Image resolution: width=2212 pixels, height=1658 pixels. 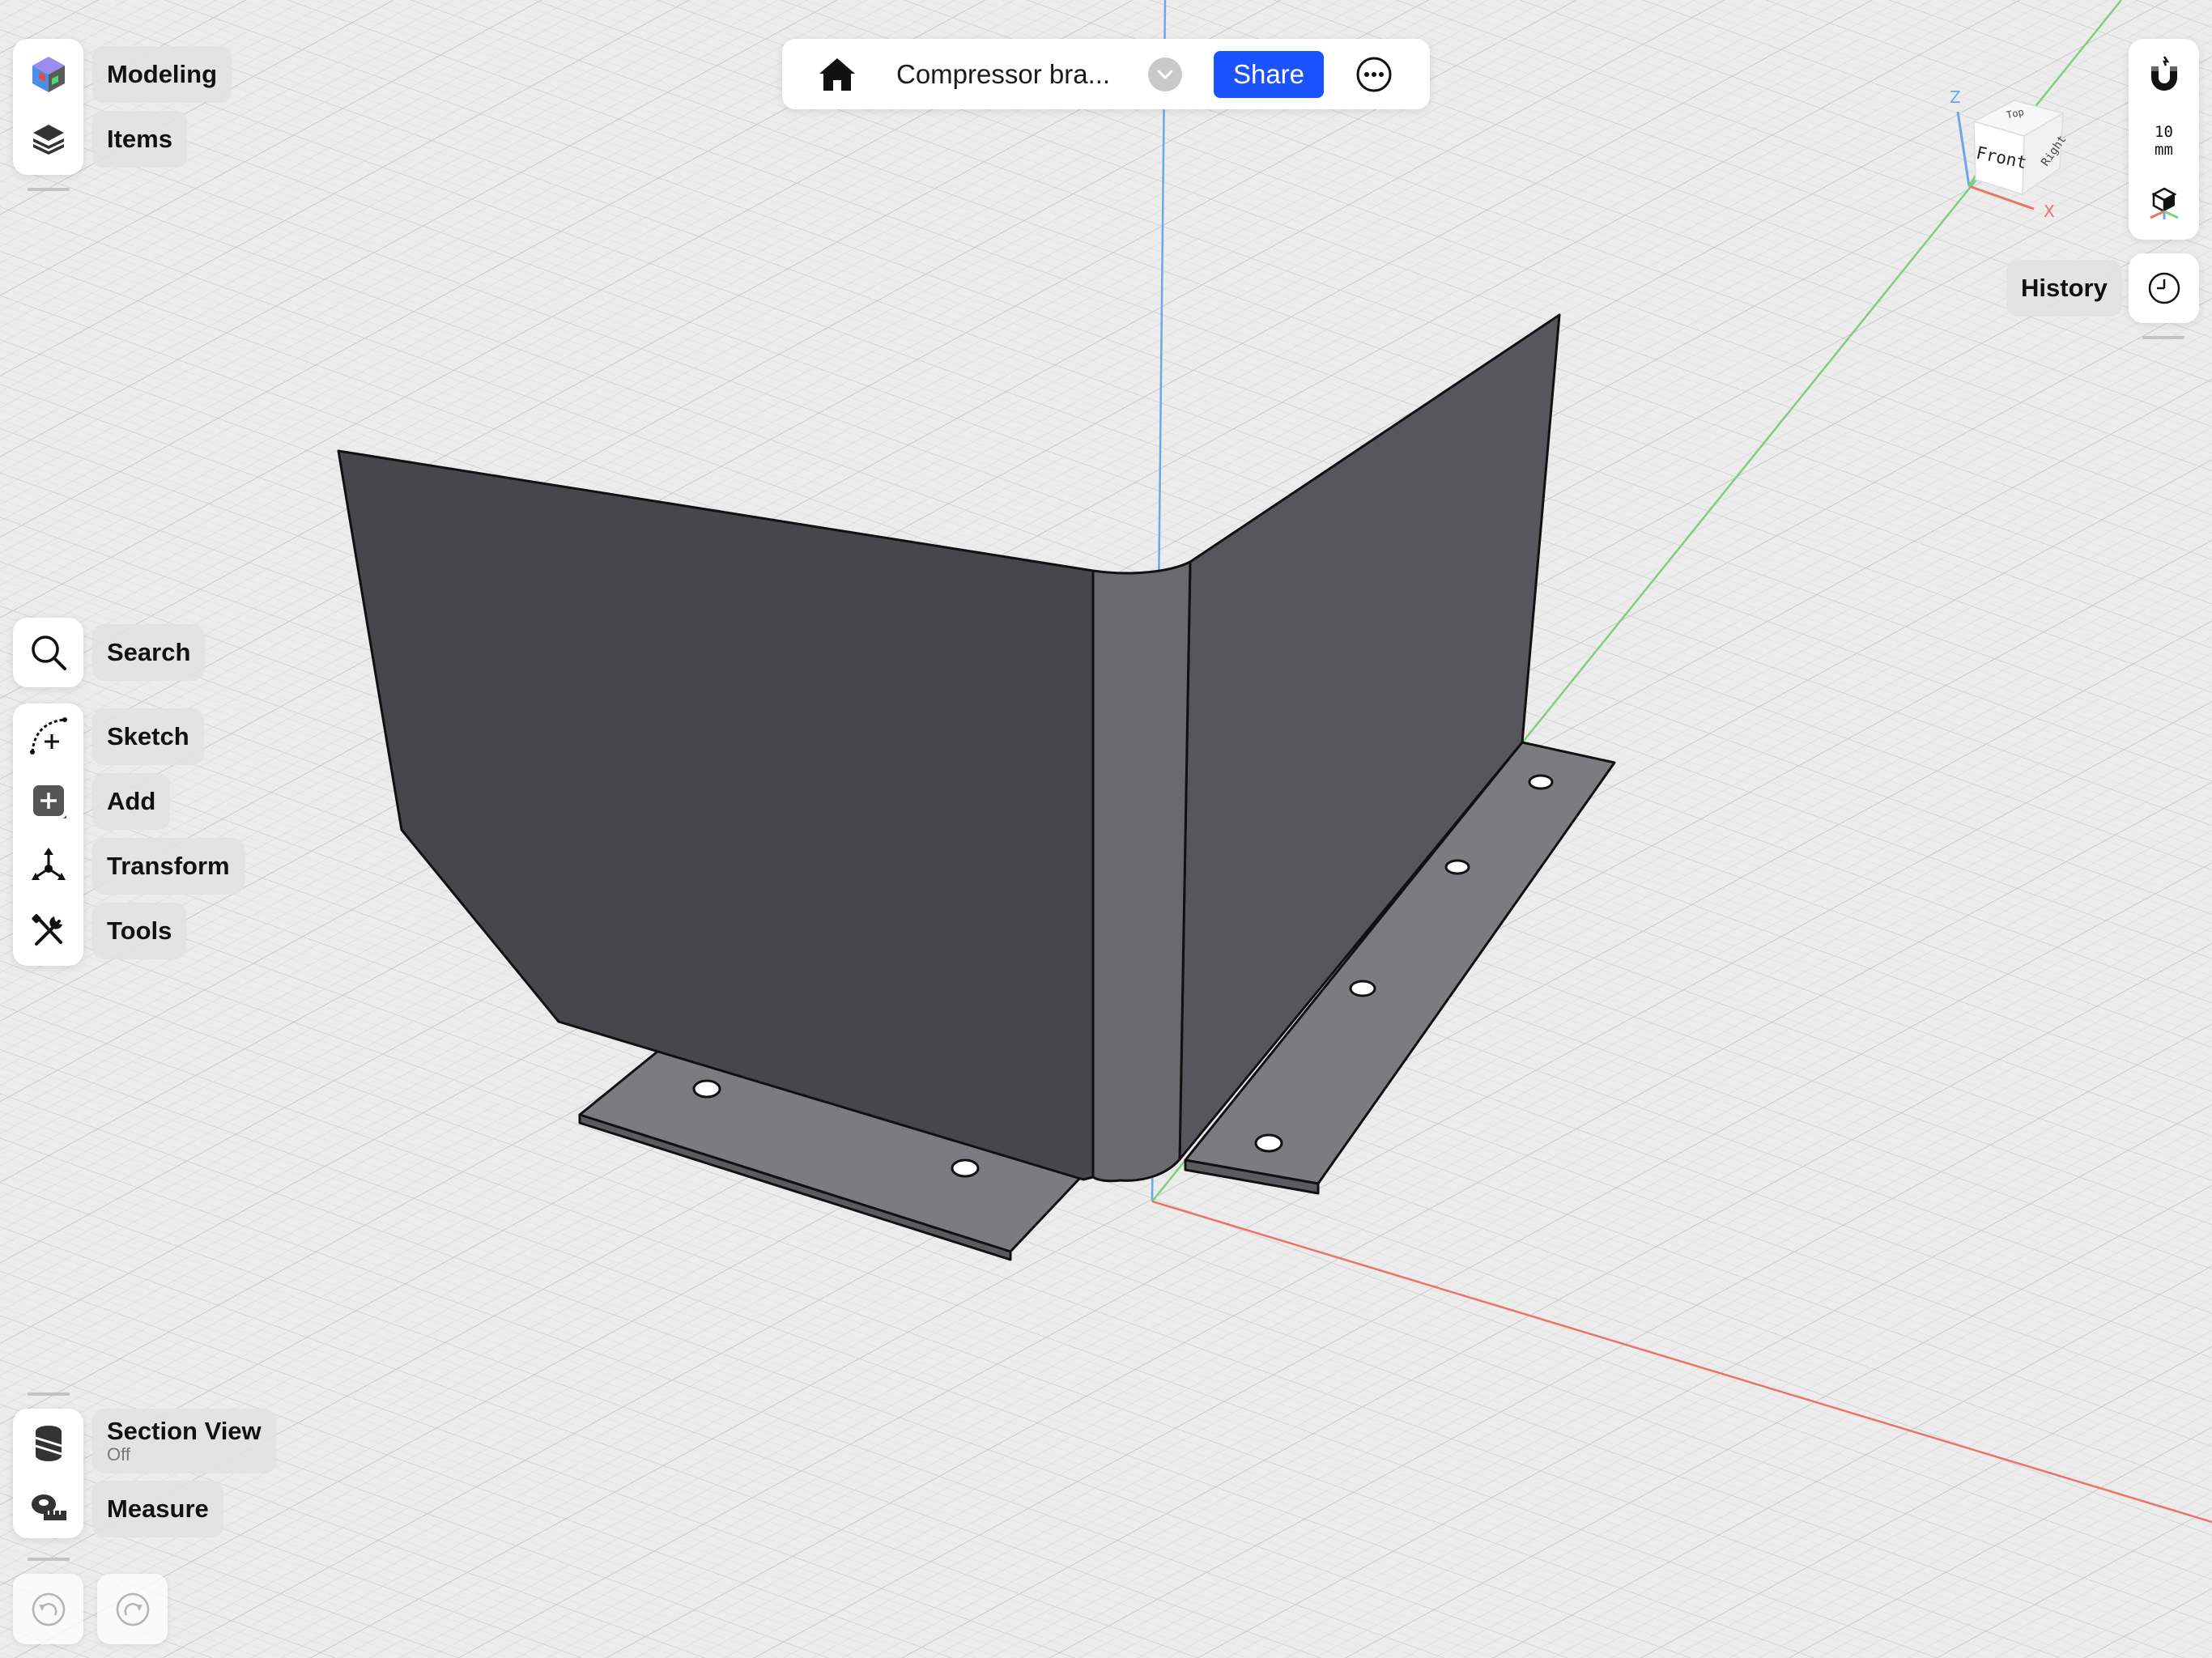 I want to click on history-button, so click(x=2164, y=288).